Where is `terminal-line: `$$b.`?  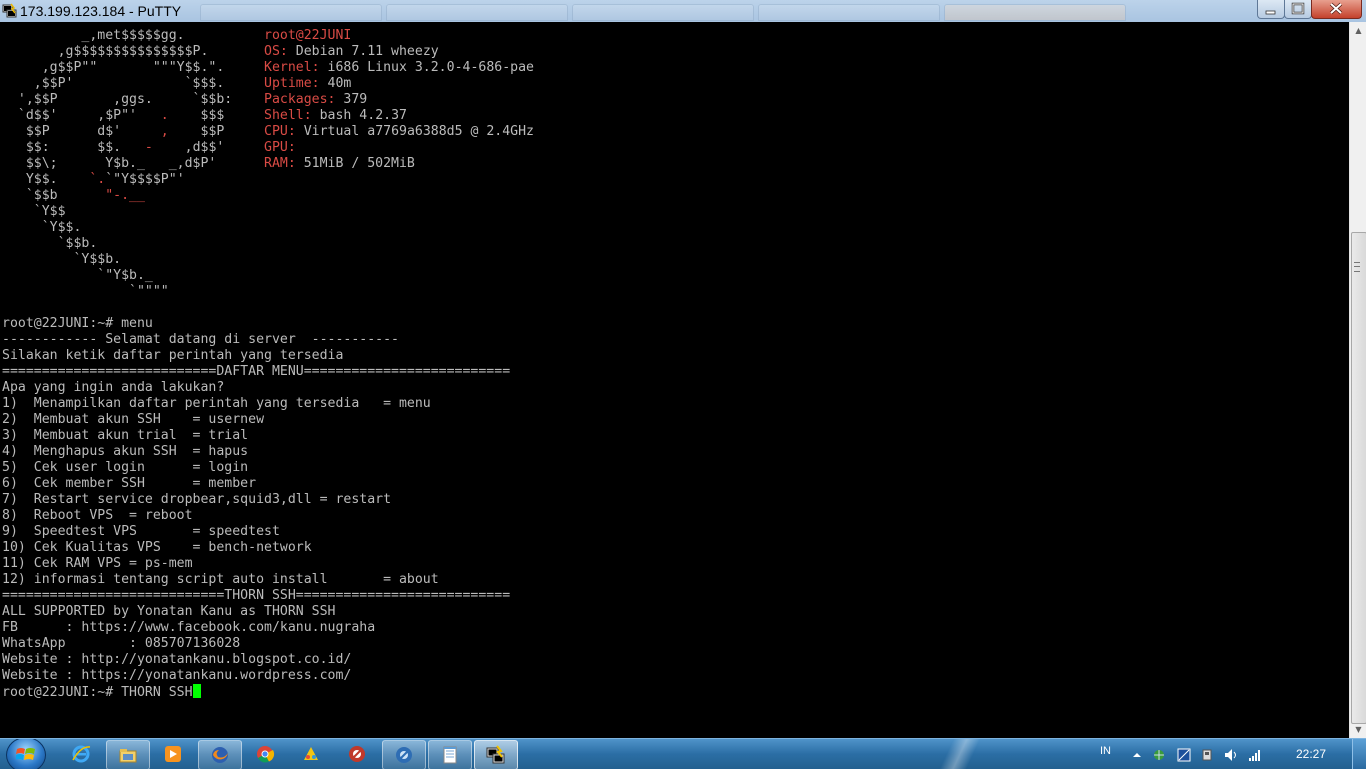
terminal-line: `$$b. is located at coordinates (50, 244).